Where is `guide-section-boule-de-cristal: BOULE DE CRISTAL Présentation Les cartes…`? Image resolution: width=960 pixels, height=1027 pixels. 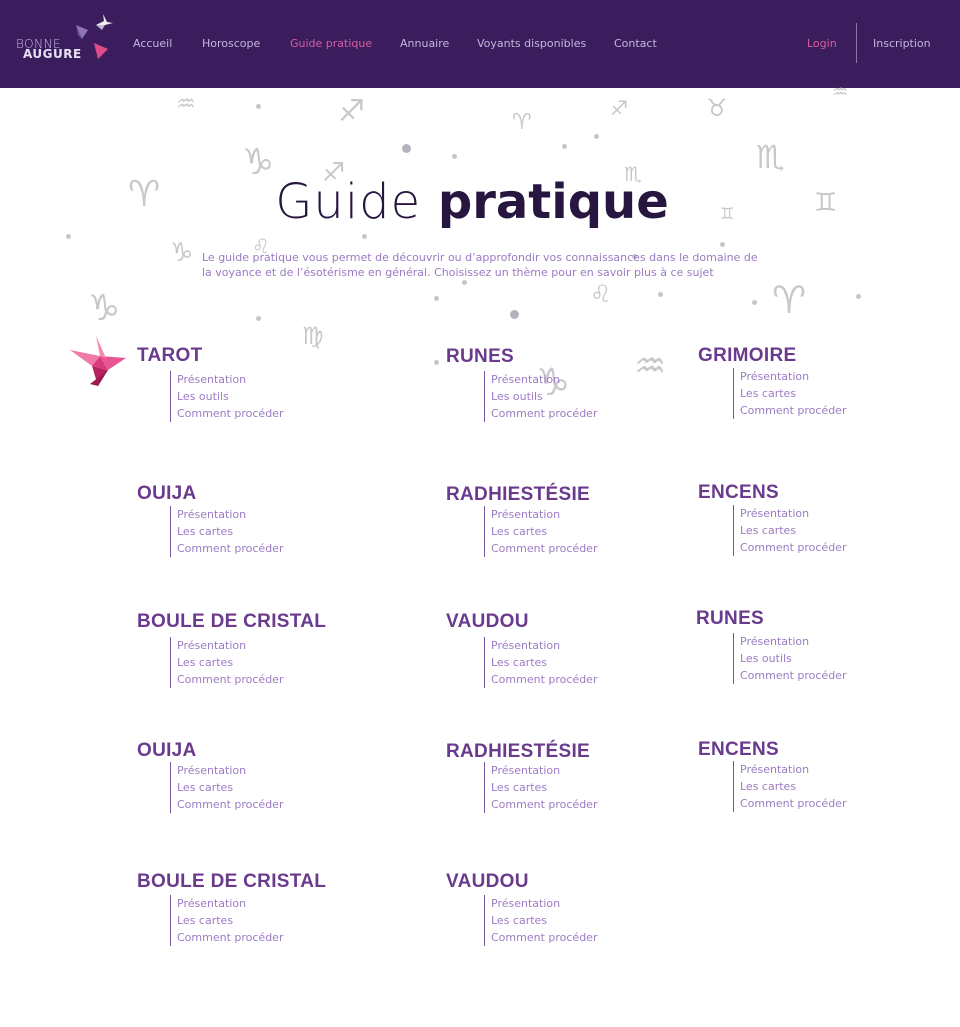
guide-section-boule-de-cristal: BOULE DE CRISTAL Présentation Les cartes… is located at coordinates (231, 649).